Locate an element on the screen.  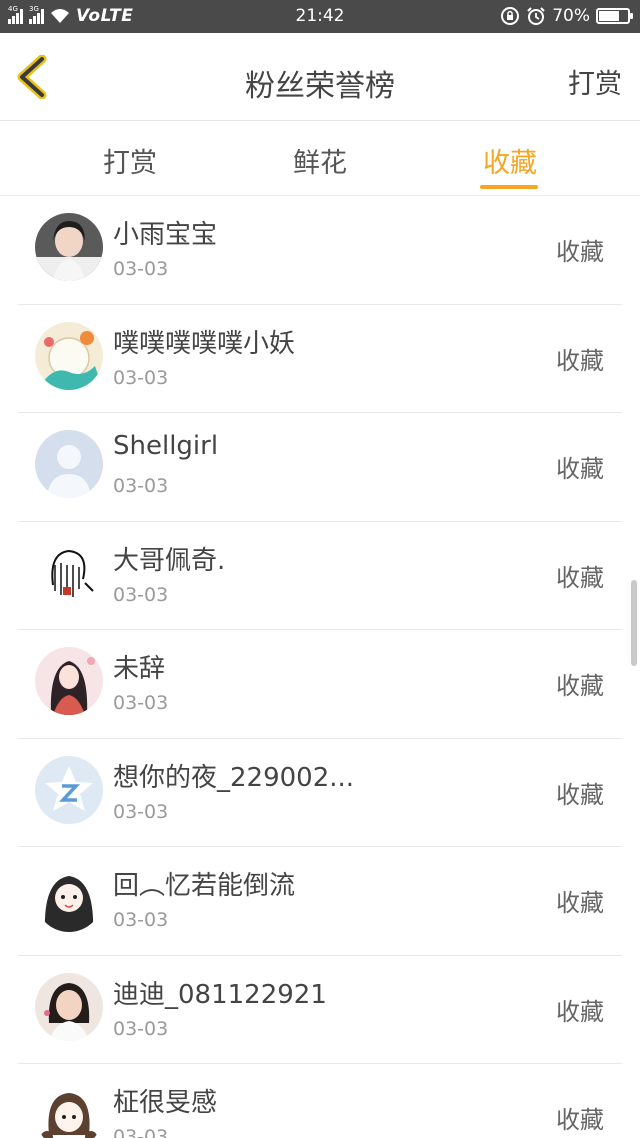
status-bar-right: 70% is located at coordinates (566, 16).